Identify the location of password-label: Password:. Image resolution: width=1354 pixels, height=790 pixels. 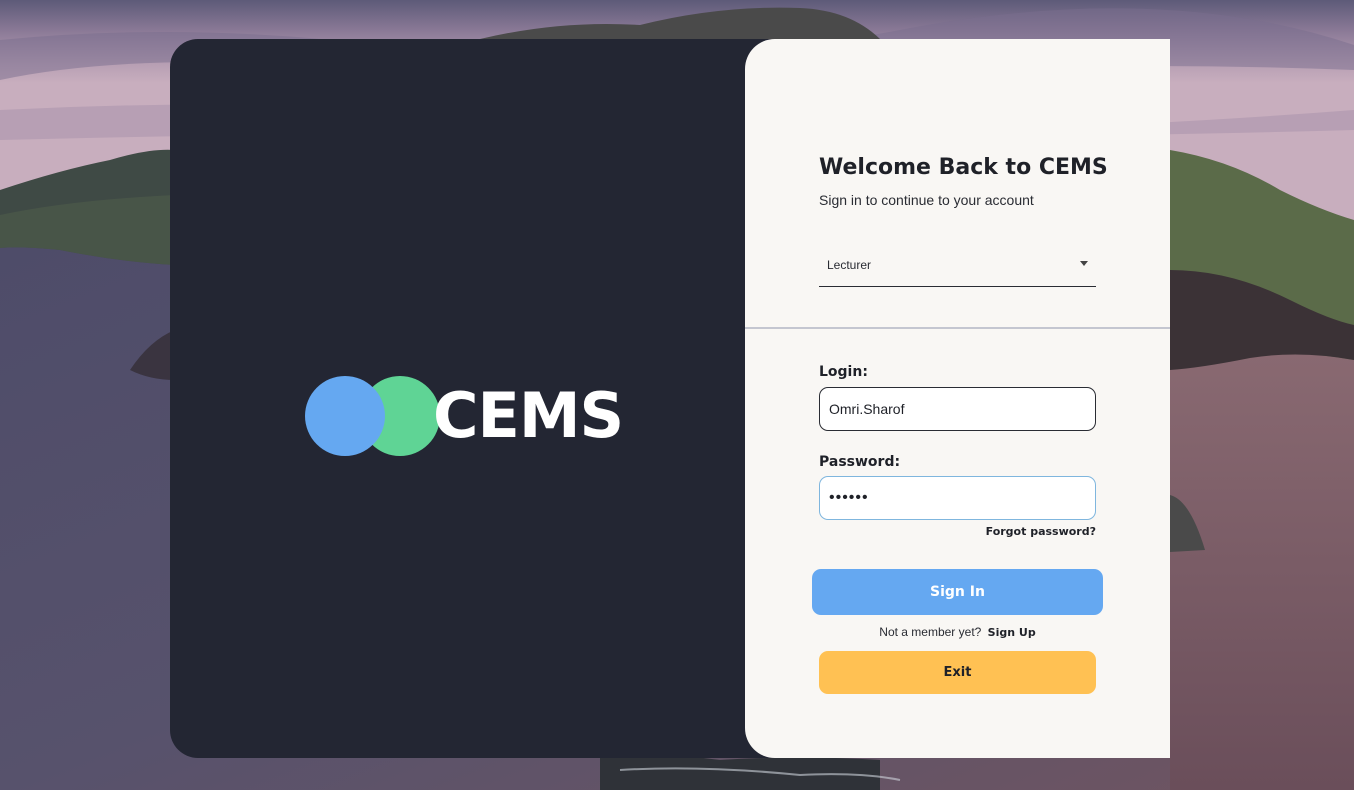
(860, 462).